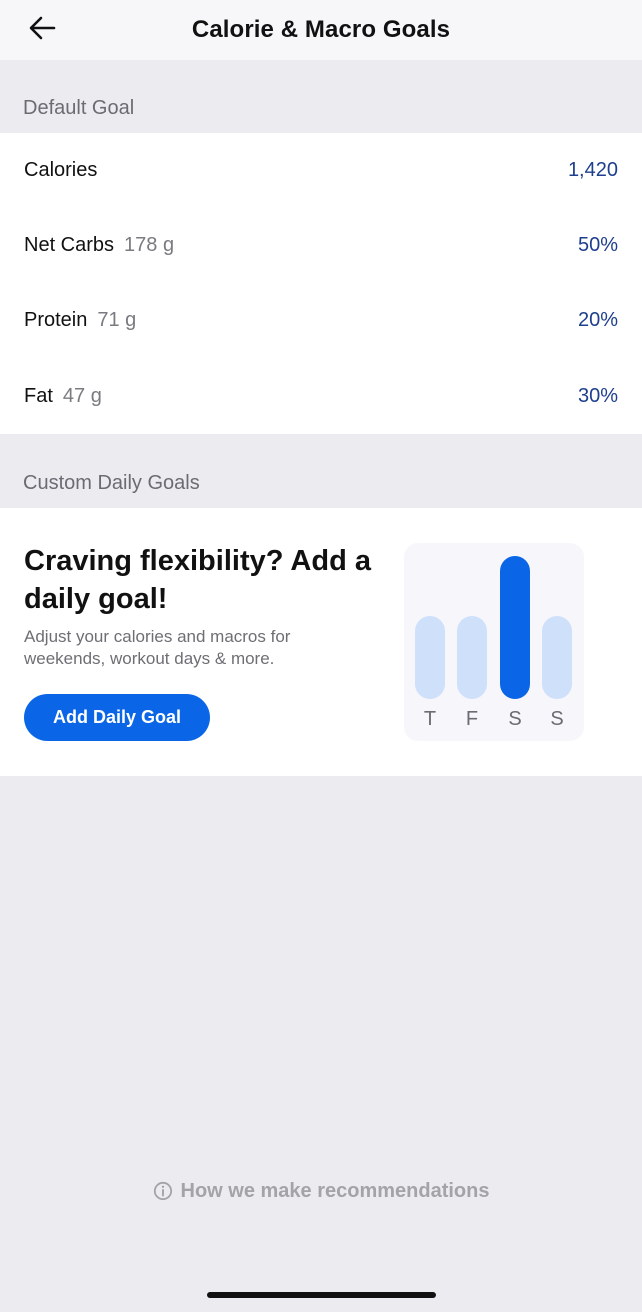 This screenshot has height=1312, width=642. I want to click on home-indicator, so click(321, 1295).